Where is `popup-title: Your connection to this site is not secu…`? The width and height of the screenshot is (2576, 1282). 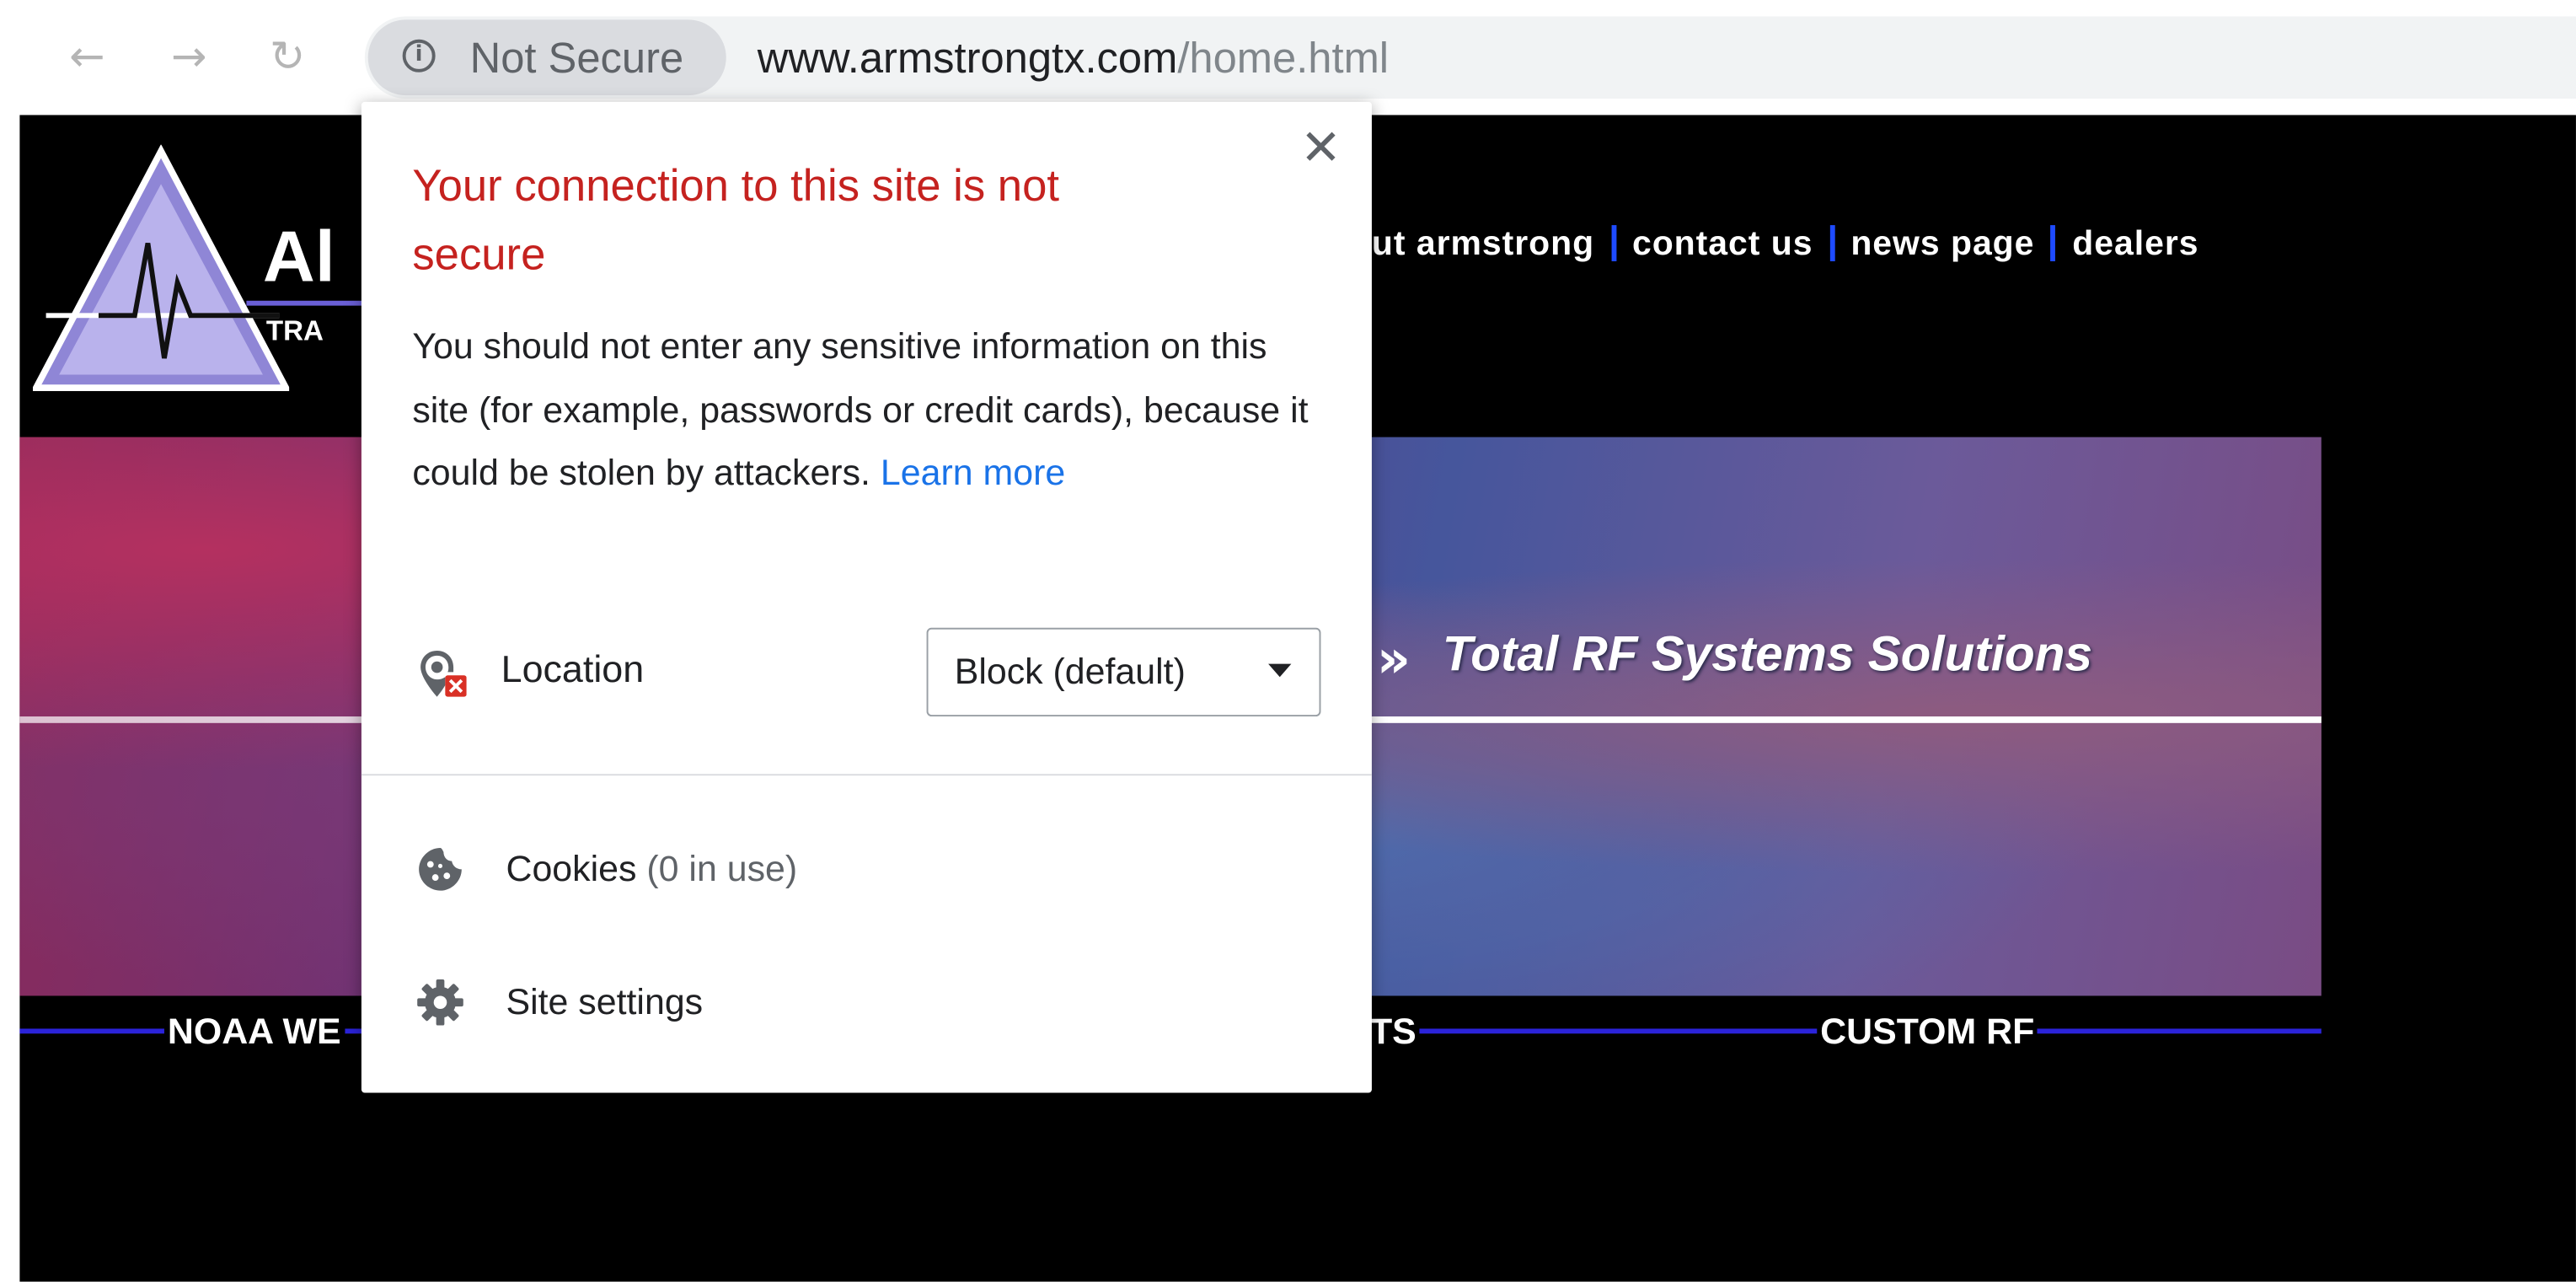 popup-title: Your connection to this site is not secu… is located at coordinates (736, 221).